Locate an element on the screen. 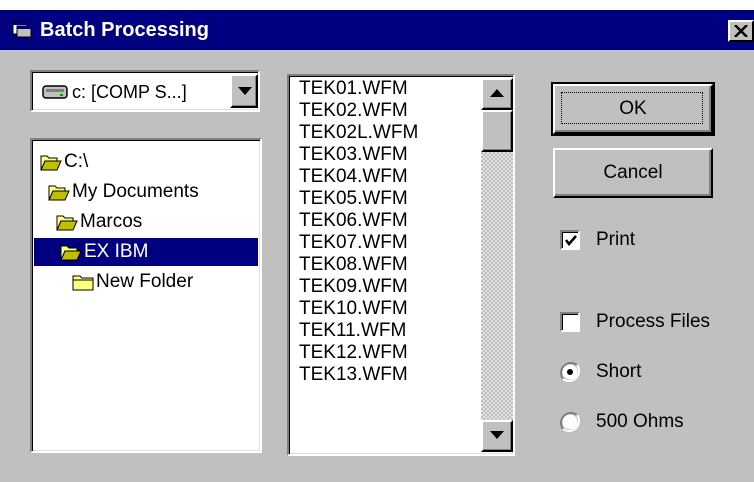 The image size is (754, 482). hard-drive-icon is located at coordinates (55, 94).